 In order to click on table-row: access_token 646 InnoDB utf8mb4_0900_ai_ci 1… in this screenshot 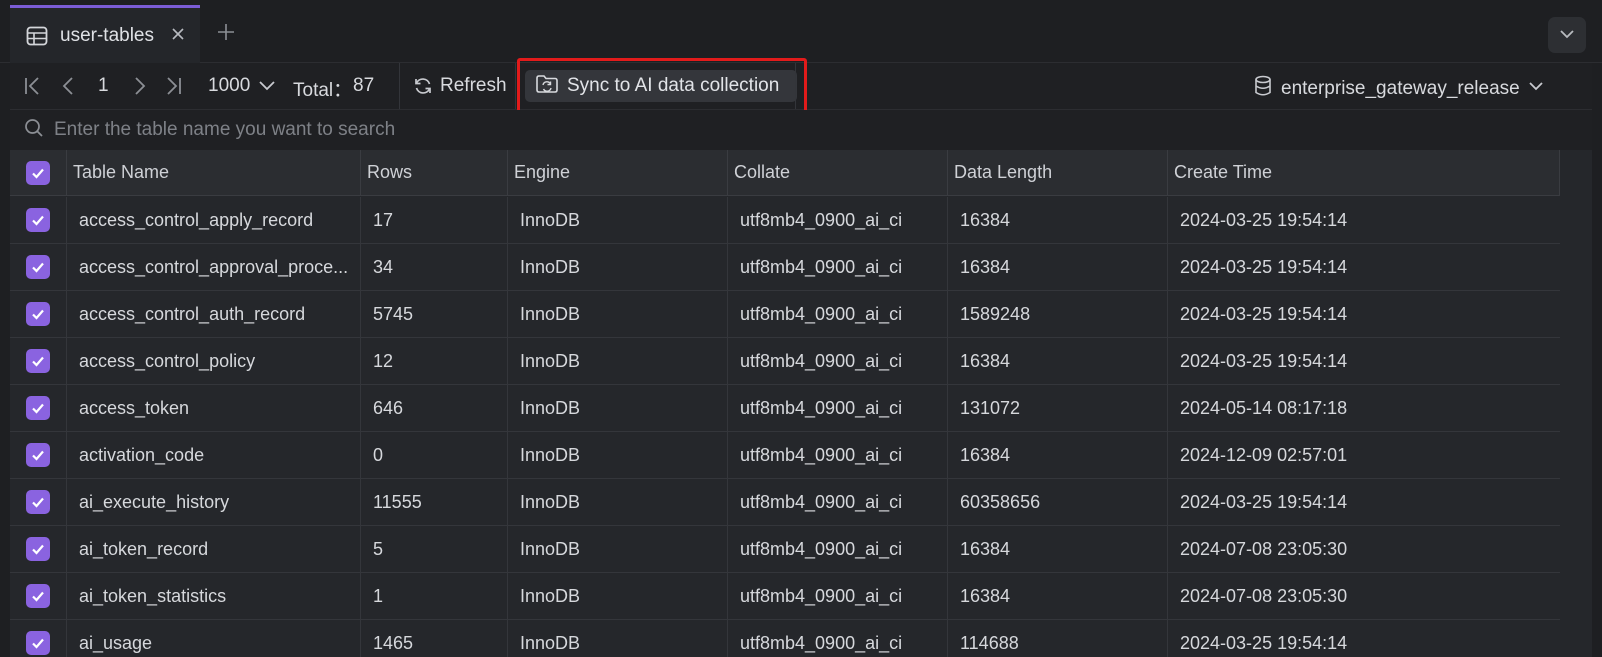, I will do `click(785, 408)`.